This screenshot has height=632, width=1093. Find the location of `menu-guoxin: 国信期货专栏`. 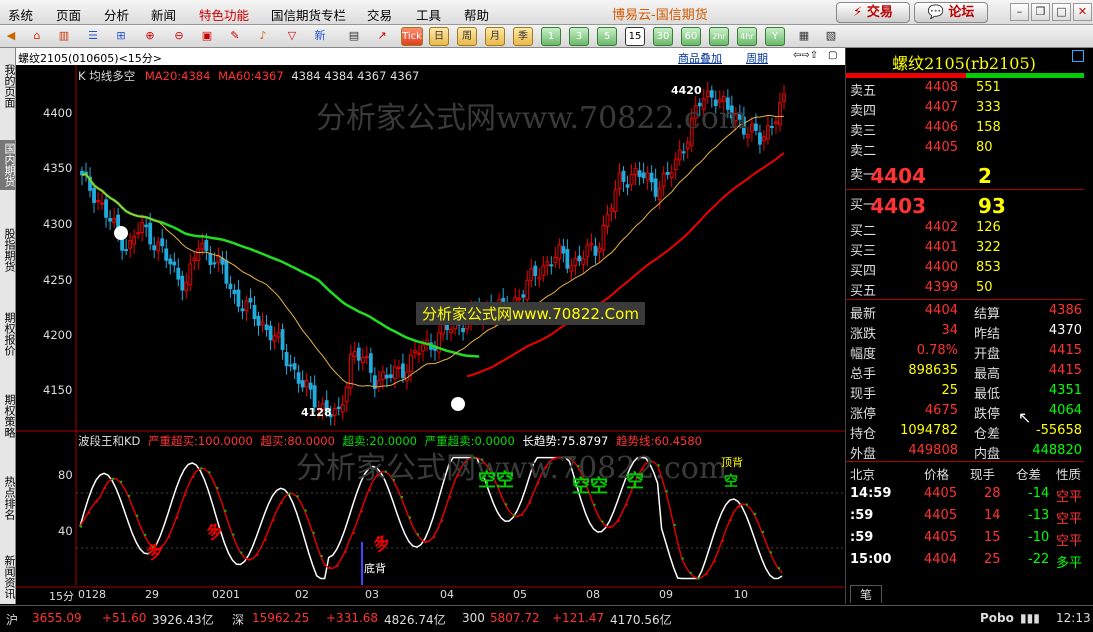

menu-guoxin: 国信期货专栏 is located at coordinates (308, 14).